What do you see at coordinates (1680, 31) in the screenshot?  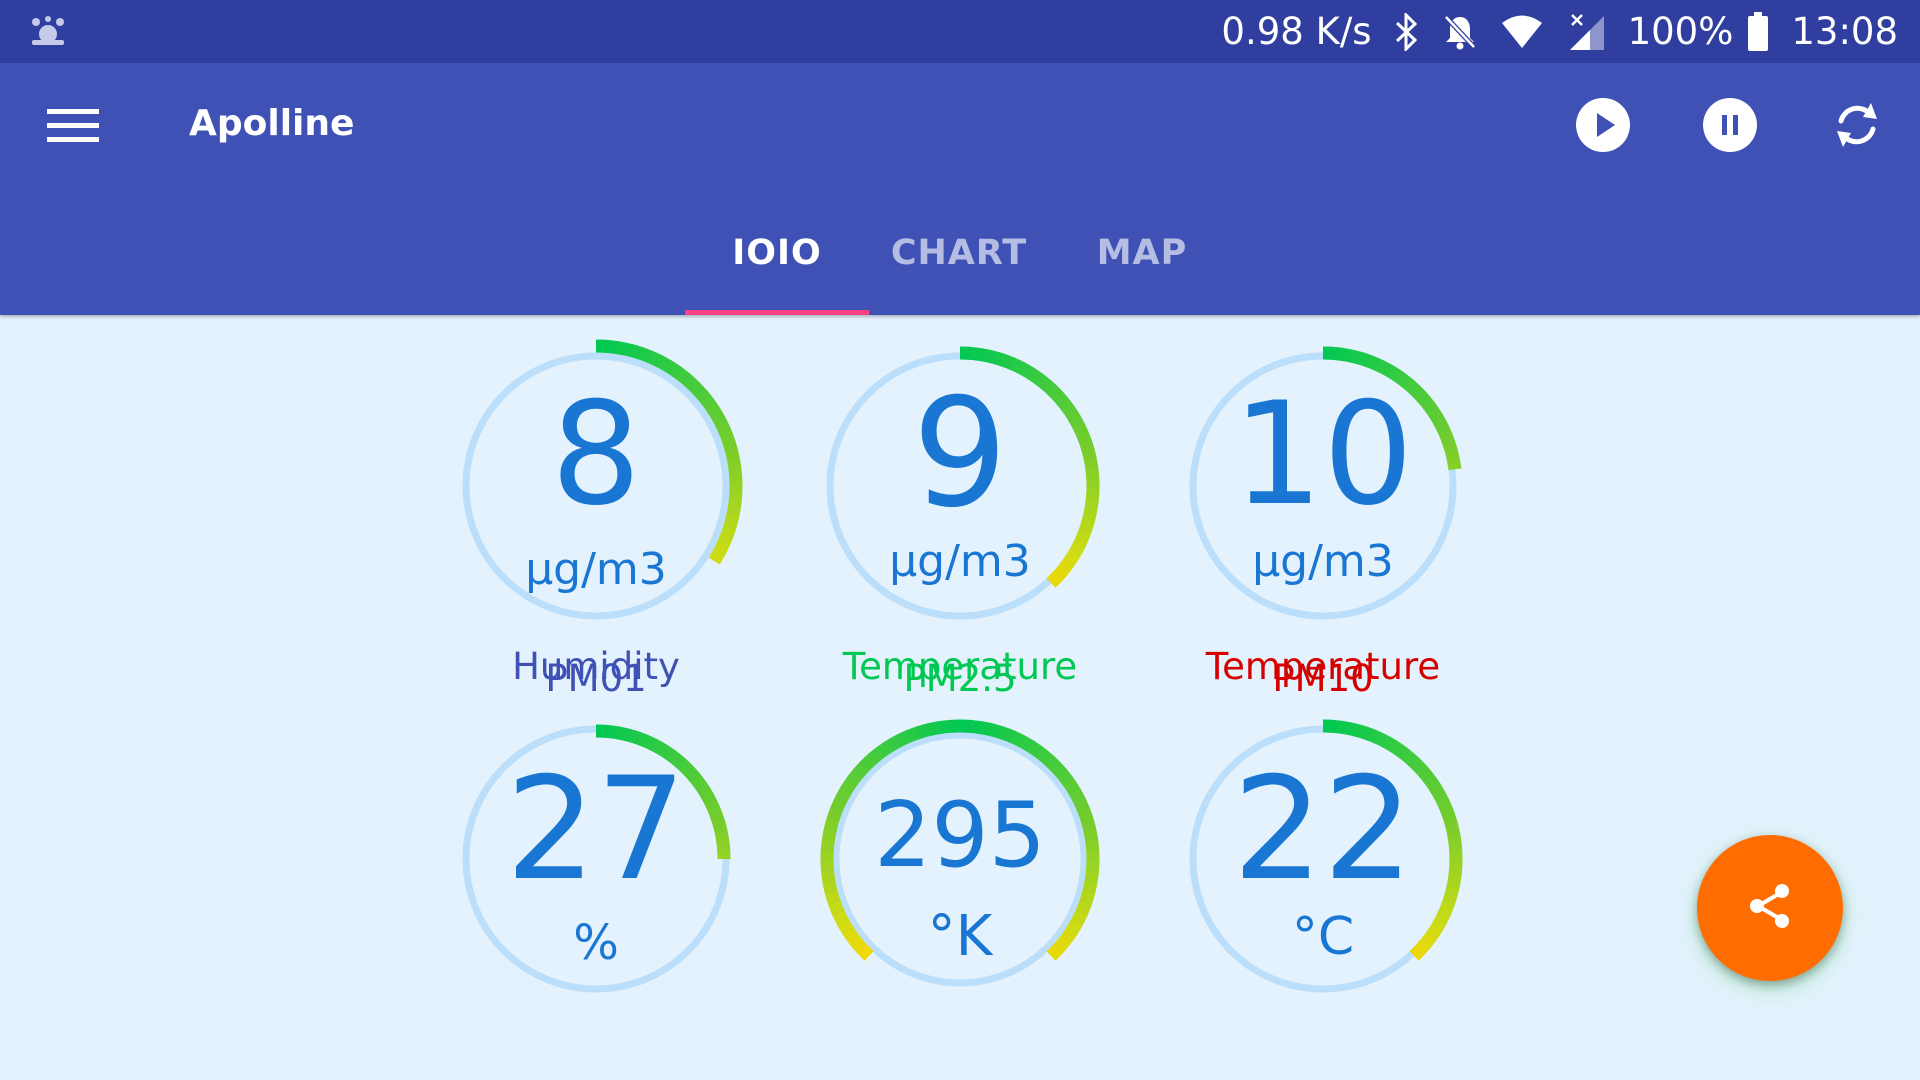 I see `battery-percent: 100%` at bounding box center [1680, 31].